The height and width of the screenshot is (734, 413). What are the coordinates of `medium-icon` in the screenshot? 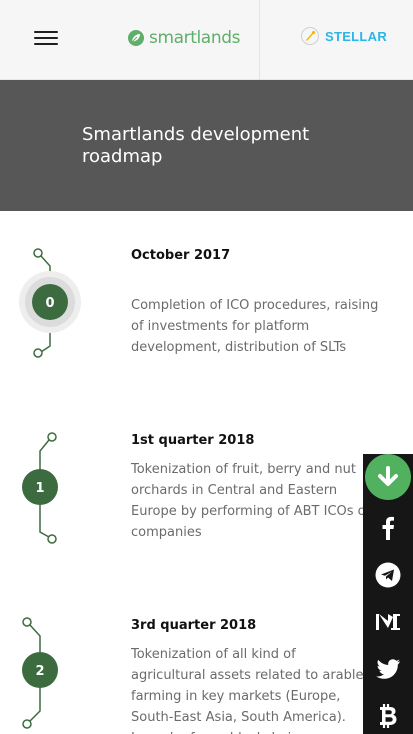 It's located at (388, 622).